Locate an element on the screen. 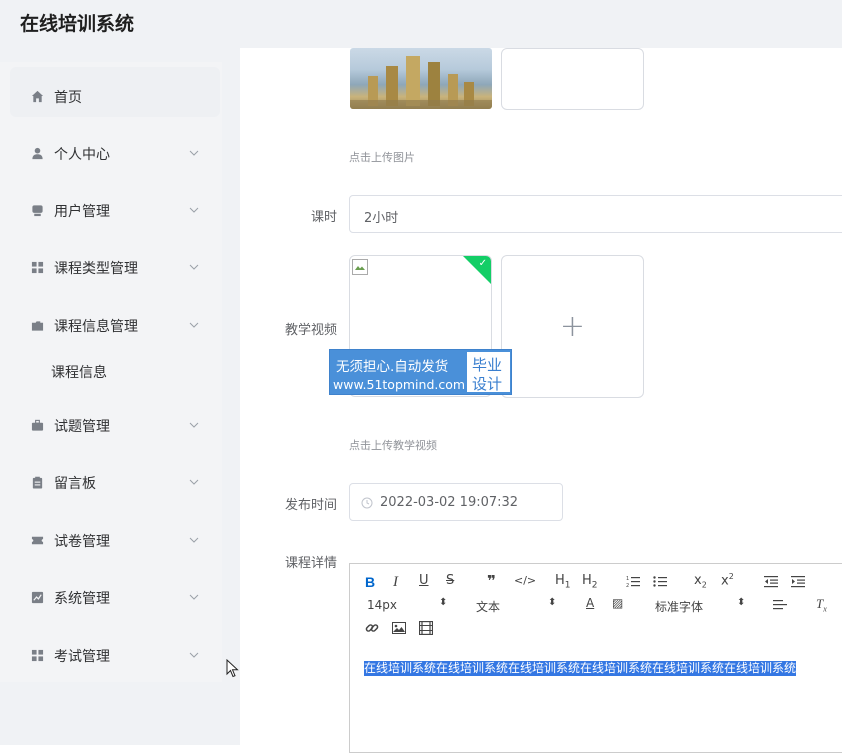 Image resolution: width=842 pixels, height=753 pixels. uploaded-image-thumbnail is located at coordinates (421, 78).